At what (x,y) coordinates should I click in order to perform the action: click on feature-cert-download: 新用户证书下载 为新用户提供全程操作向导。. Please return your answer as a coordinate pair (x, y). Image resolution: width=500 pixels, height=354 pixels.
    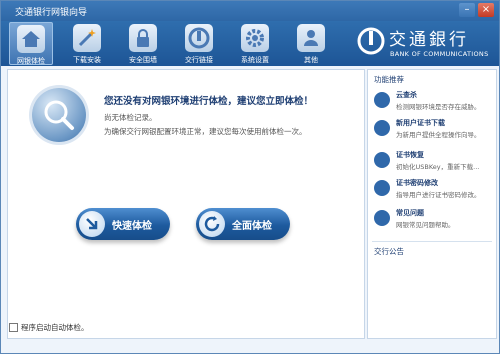
    Looking at the image, I should click on (434, 132).